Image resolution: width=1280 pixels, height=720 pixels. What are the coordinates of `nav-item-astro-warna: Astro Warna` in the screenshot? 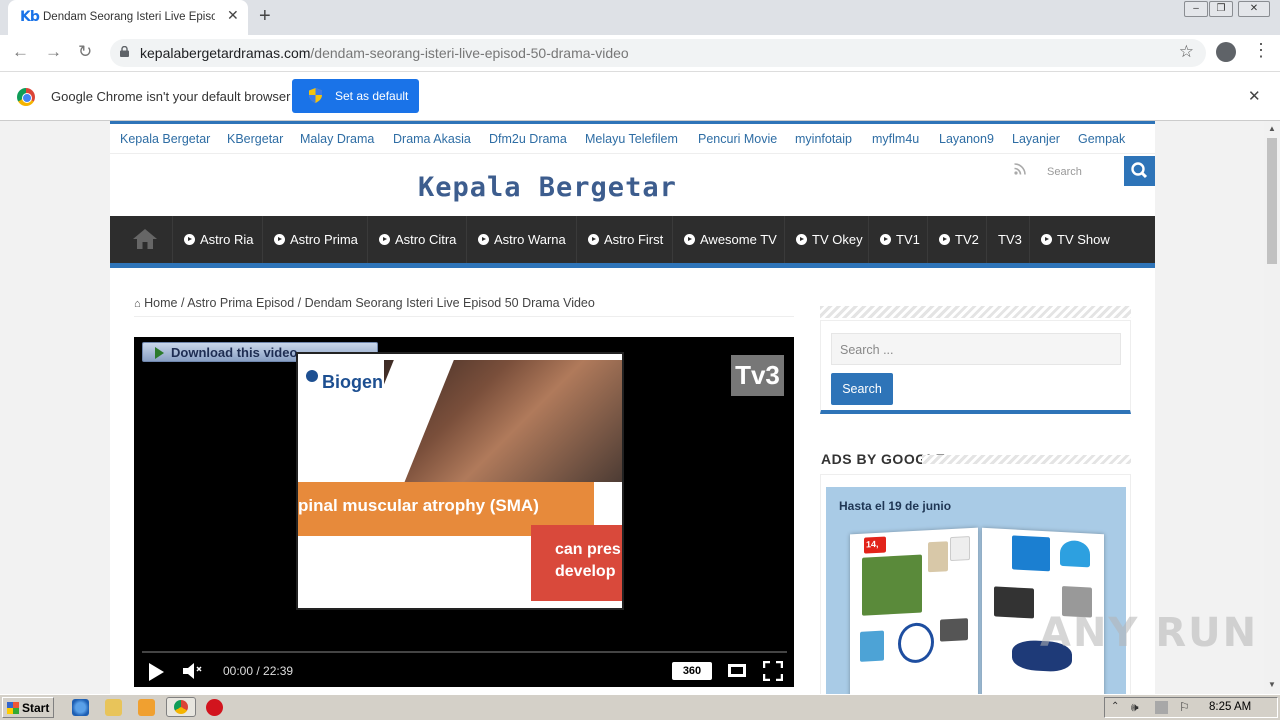 It's located at (521, 239).